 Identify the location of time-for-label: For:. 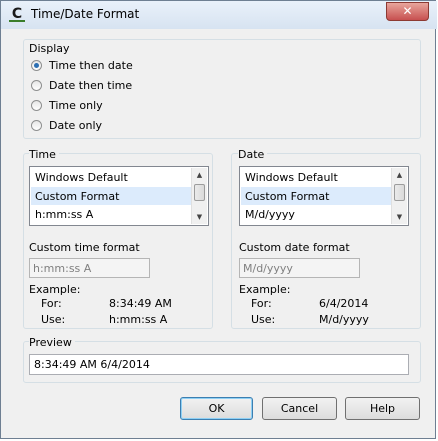
(51, 303).